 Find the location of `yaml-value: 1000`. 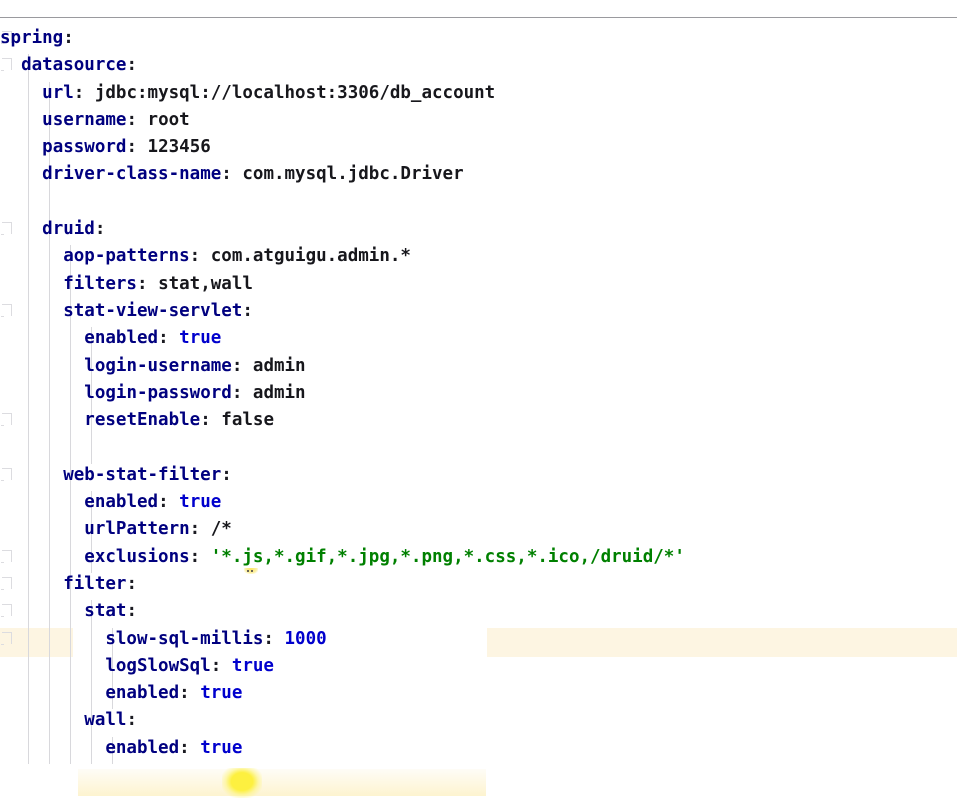

yaml-value: 1000 is located at coordinates (305, 638).